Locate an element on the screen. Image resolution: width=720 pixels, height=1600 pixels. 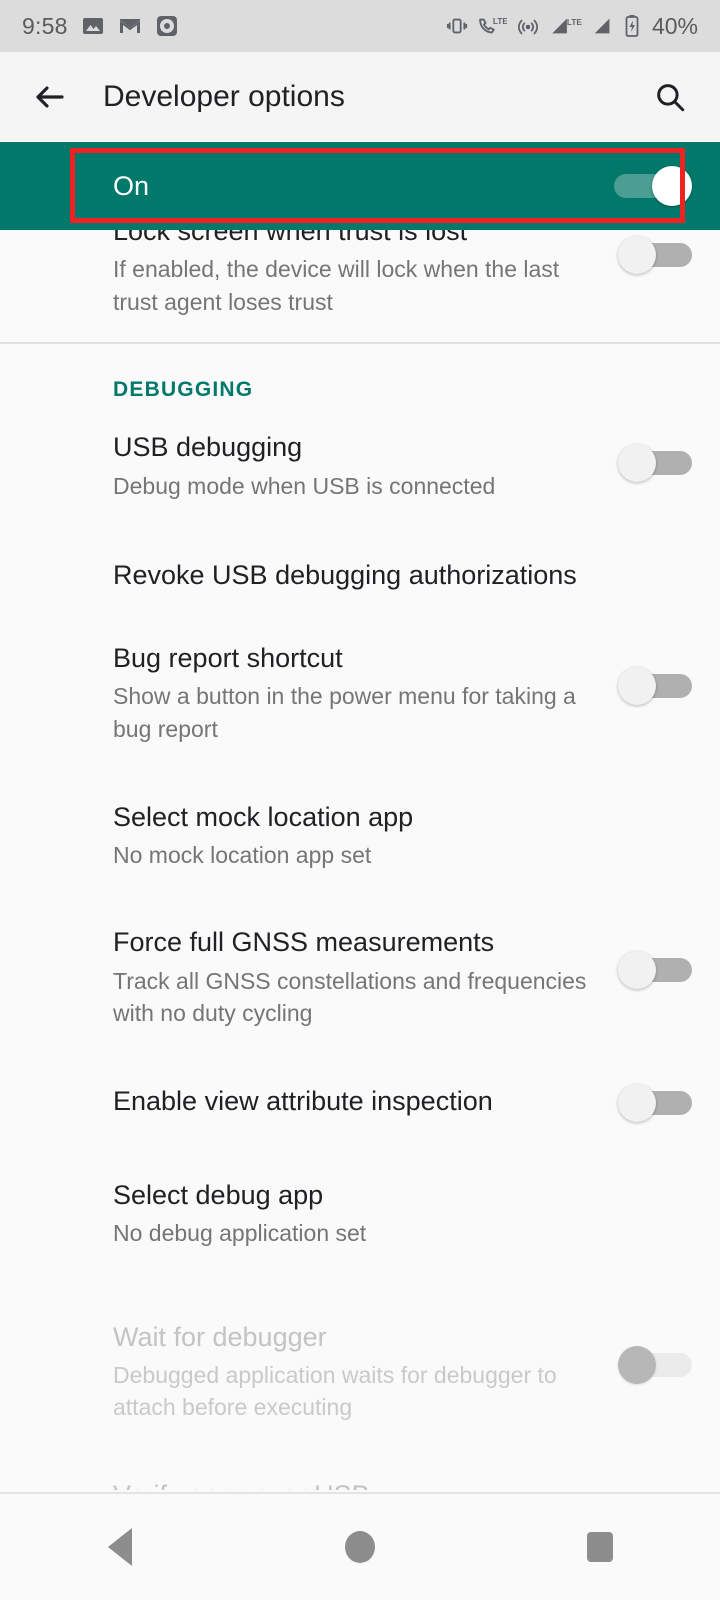
search-icon is located at coordinates (670, 97).